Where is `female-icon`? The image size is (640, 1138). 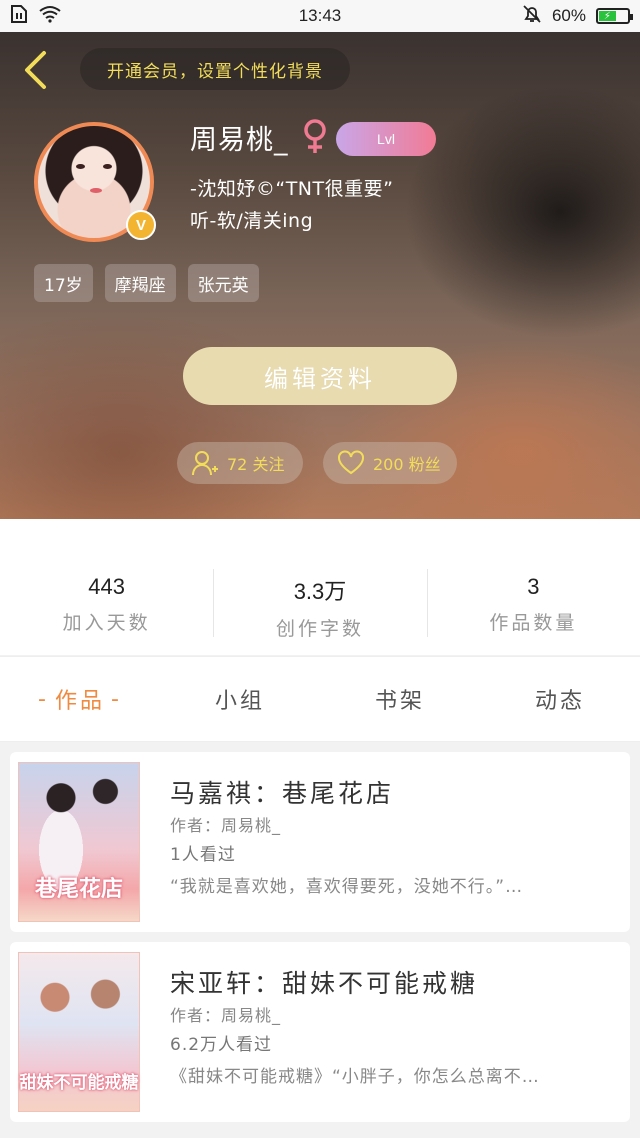 female-icon is located at coordinates (315, 137).